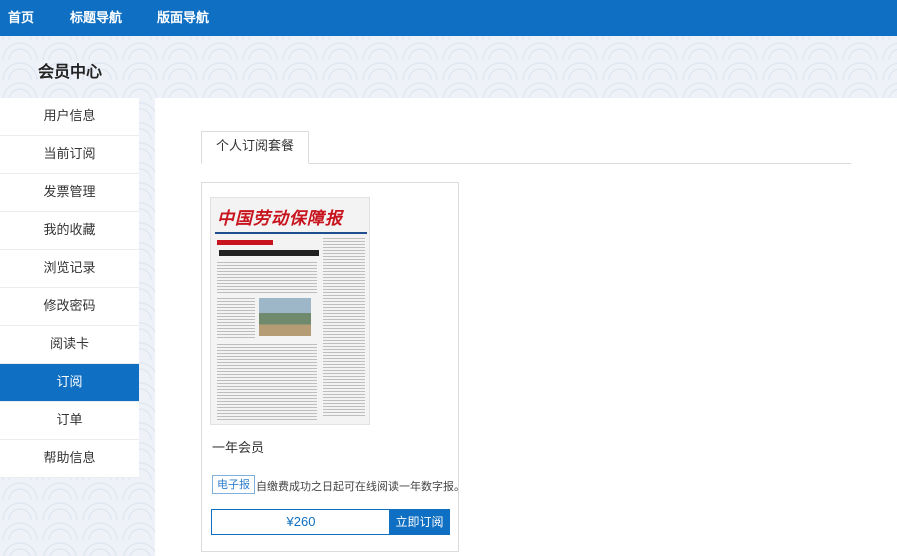 The height and width of the screenshot is (556, 897). I want to click on nav-home-link: 首页, so click(21, 18).